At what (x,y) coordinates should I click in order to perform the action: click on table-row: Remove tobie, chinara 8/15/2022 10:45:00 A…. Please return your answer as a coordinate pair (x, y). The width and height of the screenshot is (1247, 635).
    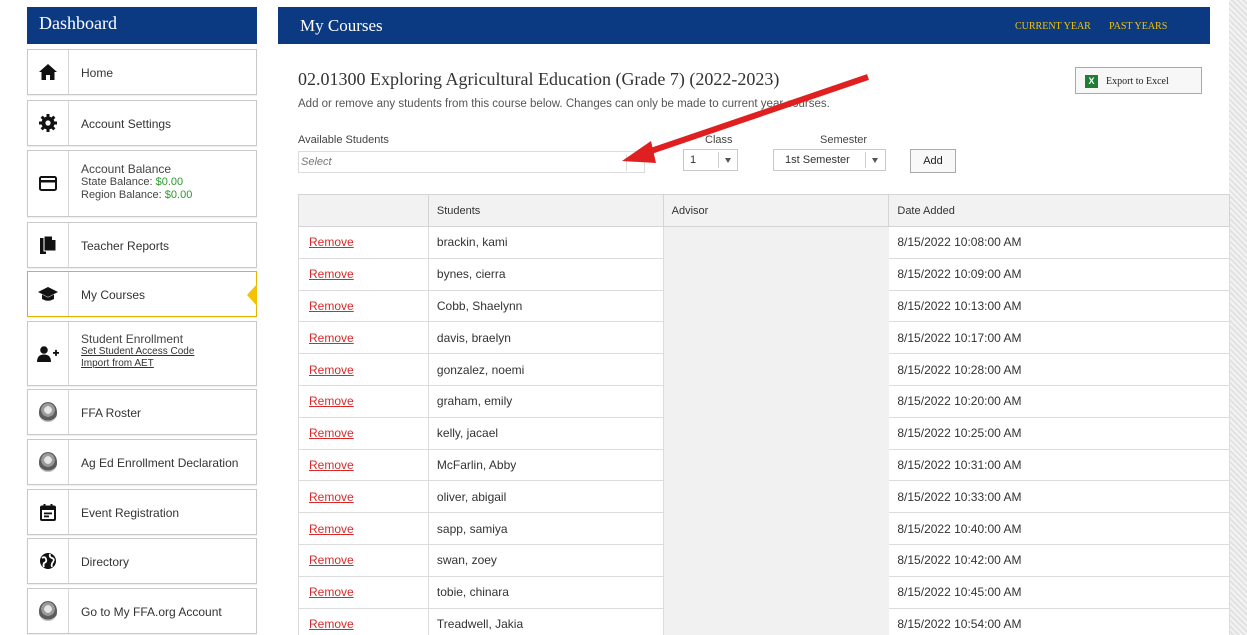
    Looking at the image, I should click on (764, 592).